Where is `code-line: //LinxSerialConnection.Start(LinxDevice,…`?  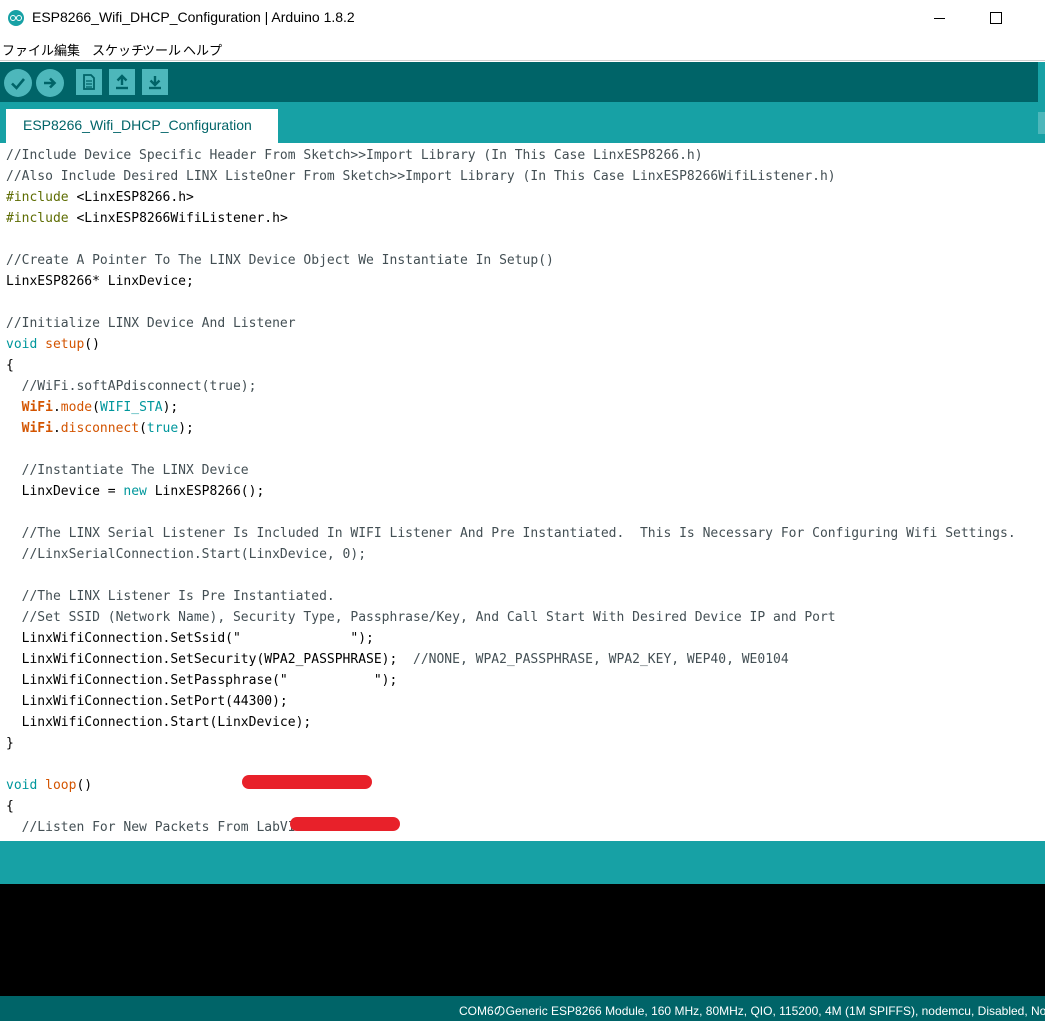 code-line: //LinxSerialConnection.Start(LinxDevice,… is located at coordinates (186, 554).